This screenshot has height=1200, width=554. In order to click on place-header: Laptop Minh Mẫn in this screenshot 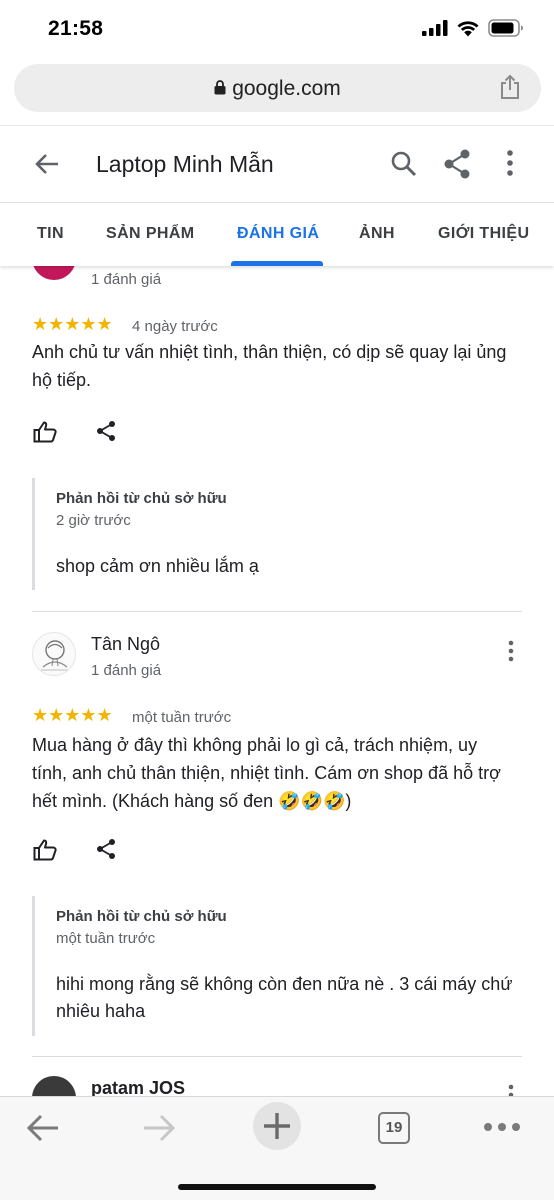, I will do `click(277, 165)`.